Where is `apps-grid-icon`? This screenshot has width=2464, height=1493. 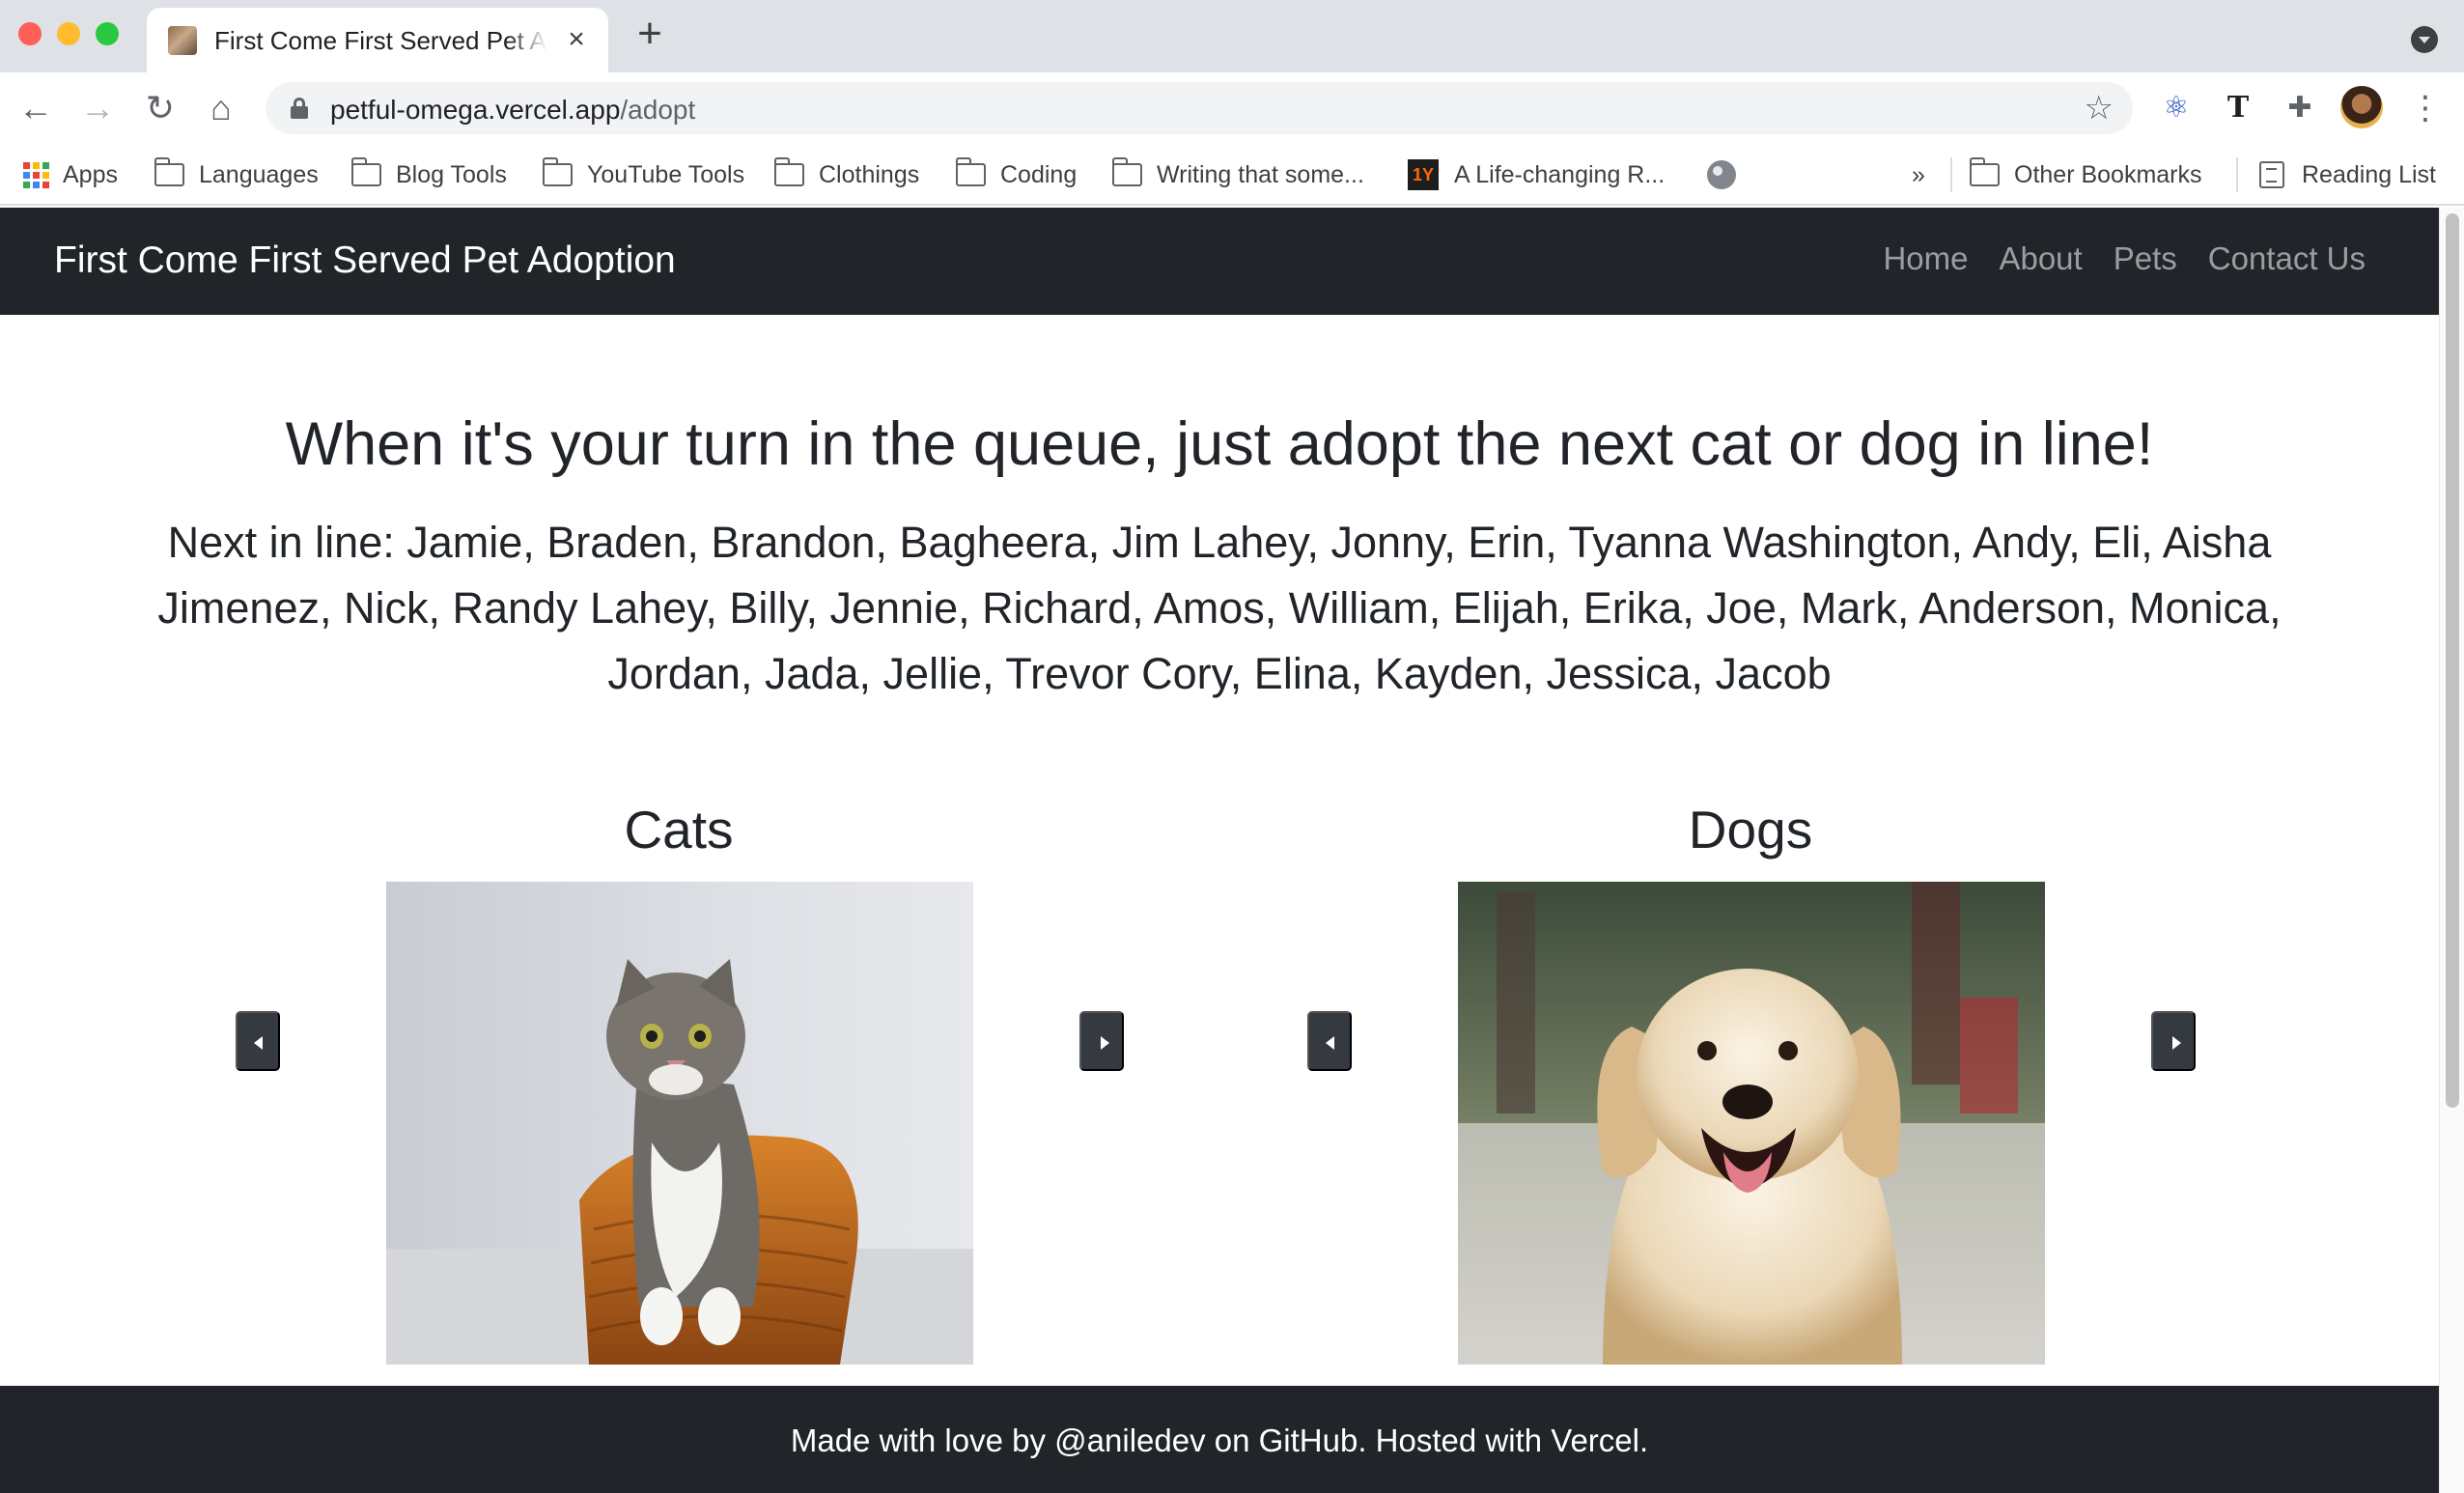 apps-grid-icon is located at coordinates (36, 175).